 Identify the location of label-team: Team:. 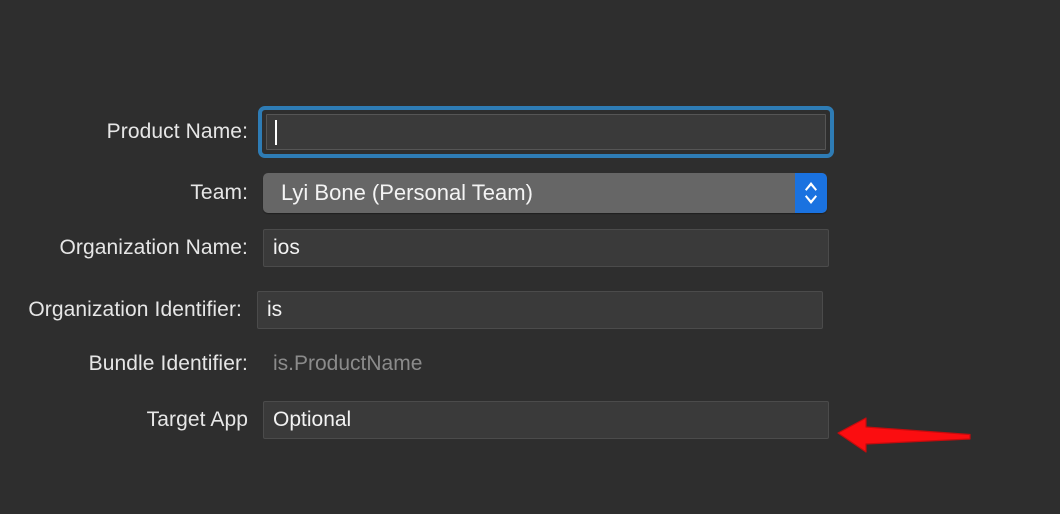
(219, 192).